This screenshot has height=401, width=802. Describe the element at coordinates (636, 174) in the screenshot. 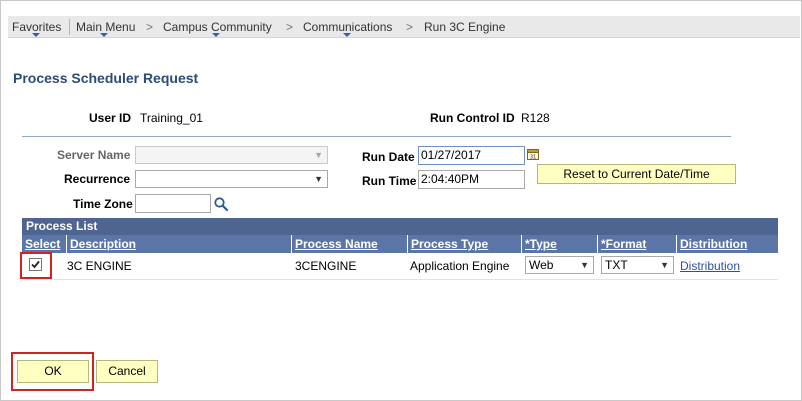

I see `reset-to-current-date-time-button: Reset to Current Date/Time` at that location.